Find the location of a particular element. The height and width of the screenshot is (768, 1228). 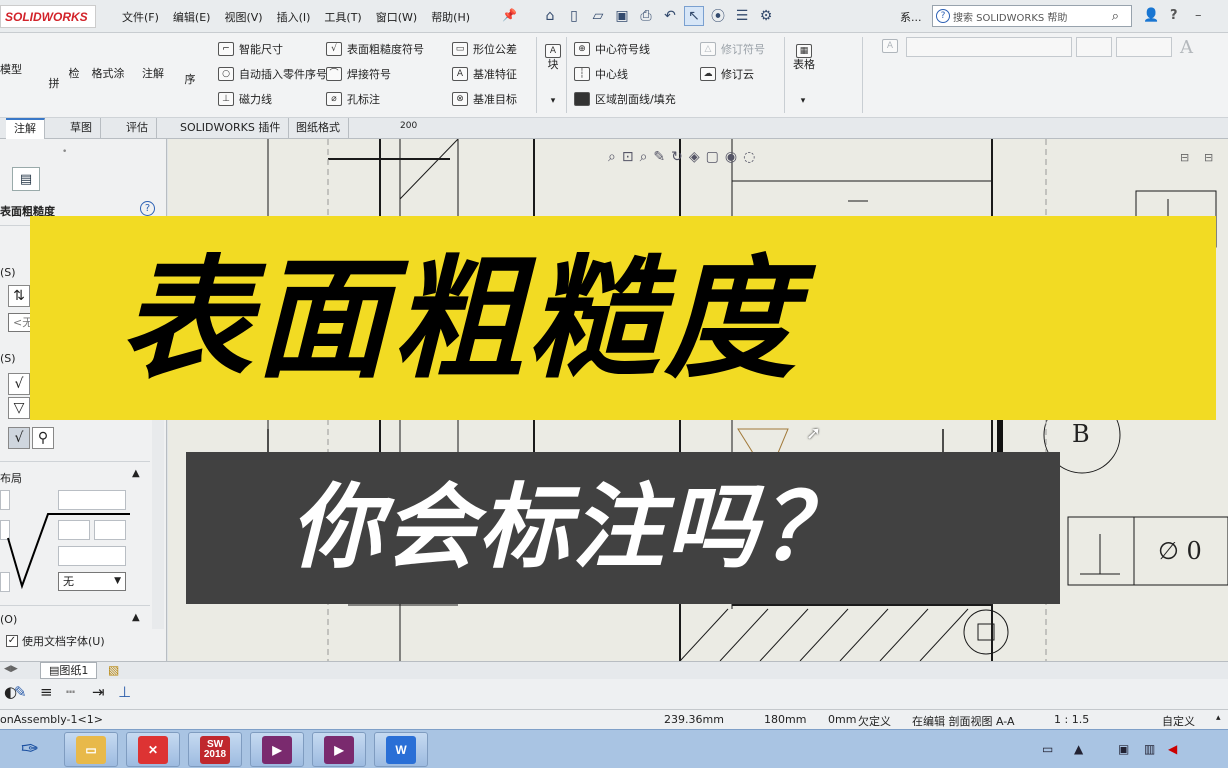

ribbon-datum-feature: A 基准特征 is located at coordinates (484, 74).